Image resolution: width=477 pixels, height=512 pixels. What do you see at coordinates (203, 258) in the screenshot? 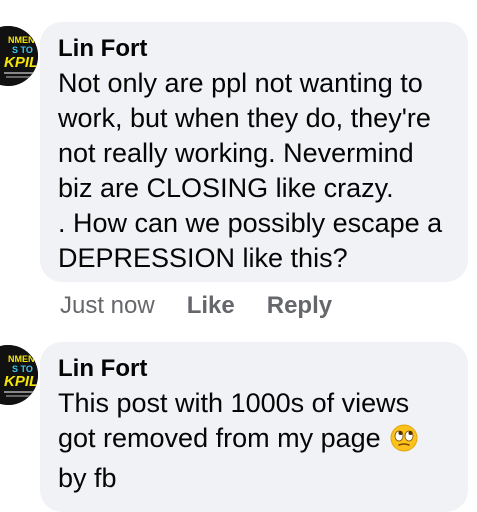
I see `comment-text-line: DEPRESSION like this?` at bounding box center [203, 258].